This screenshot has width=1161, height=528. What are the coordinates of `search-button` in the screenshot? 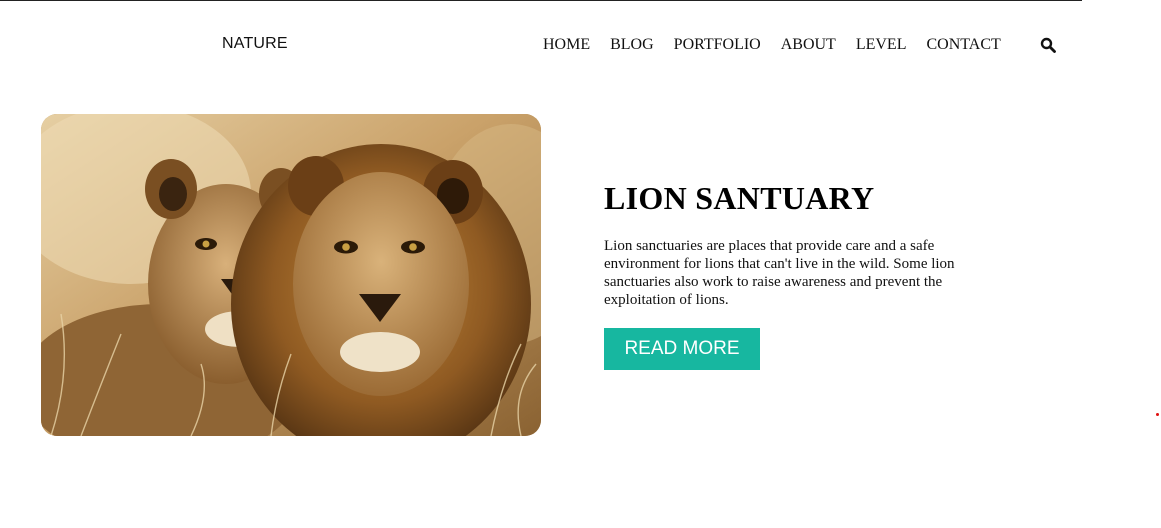 It's located at (1048, 45).